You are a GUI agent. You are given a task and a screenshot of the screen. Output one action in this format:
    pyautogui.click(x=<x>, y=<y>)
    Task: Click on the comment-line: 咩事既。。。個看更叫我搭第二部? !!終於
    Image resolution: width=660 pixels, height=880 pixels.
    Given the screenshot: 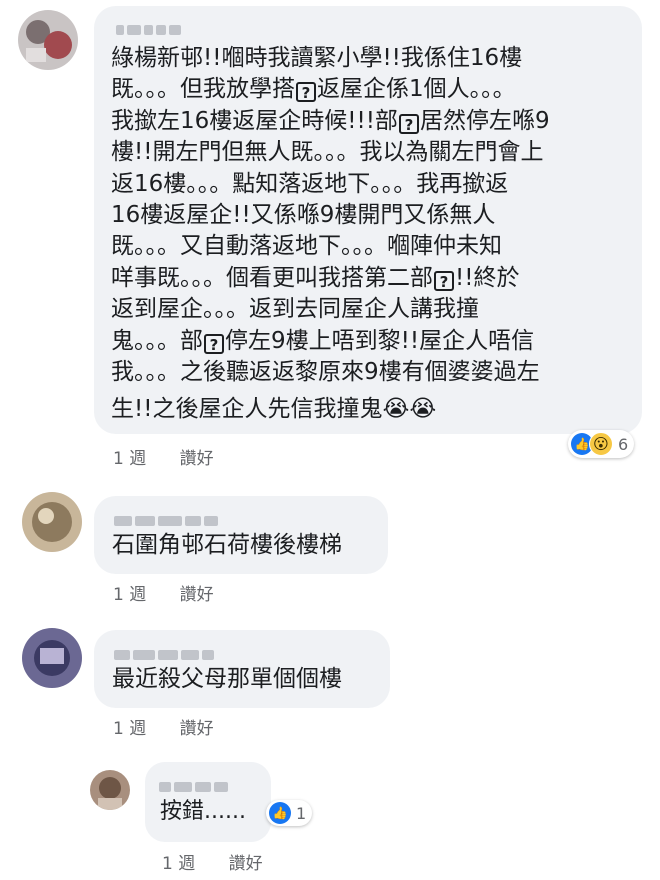 What is the action you would take?
    pyautogui.click(x=330, y=278)
    